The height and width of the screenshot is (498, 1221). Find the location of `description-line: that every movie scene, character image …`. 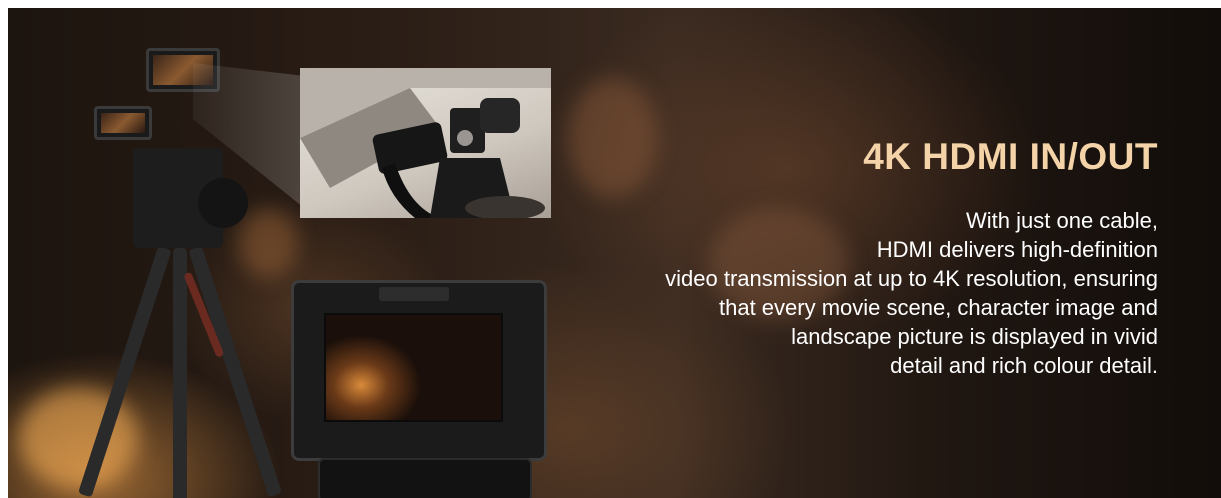

description-line: that every movie scene, character image … is located at coordinates (938, 307).